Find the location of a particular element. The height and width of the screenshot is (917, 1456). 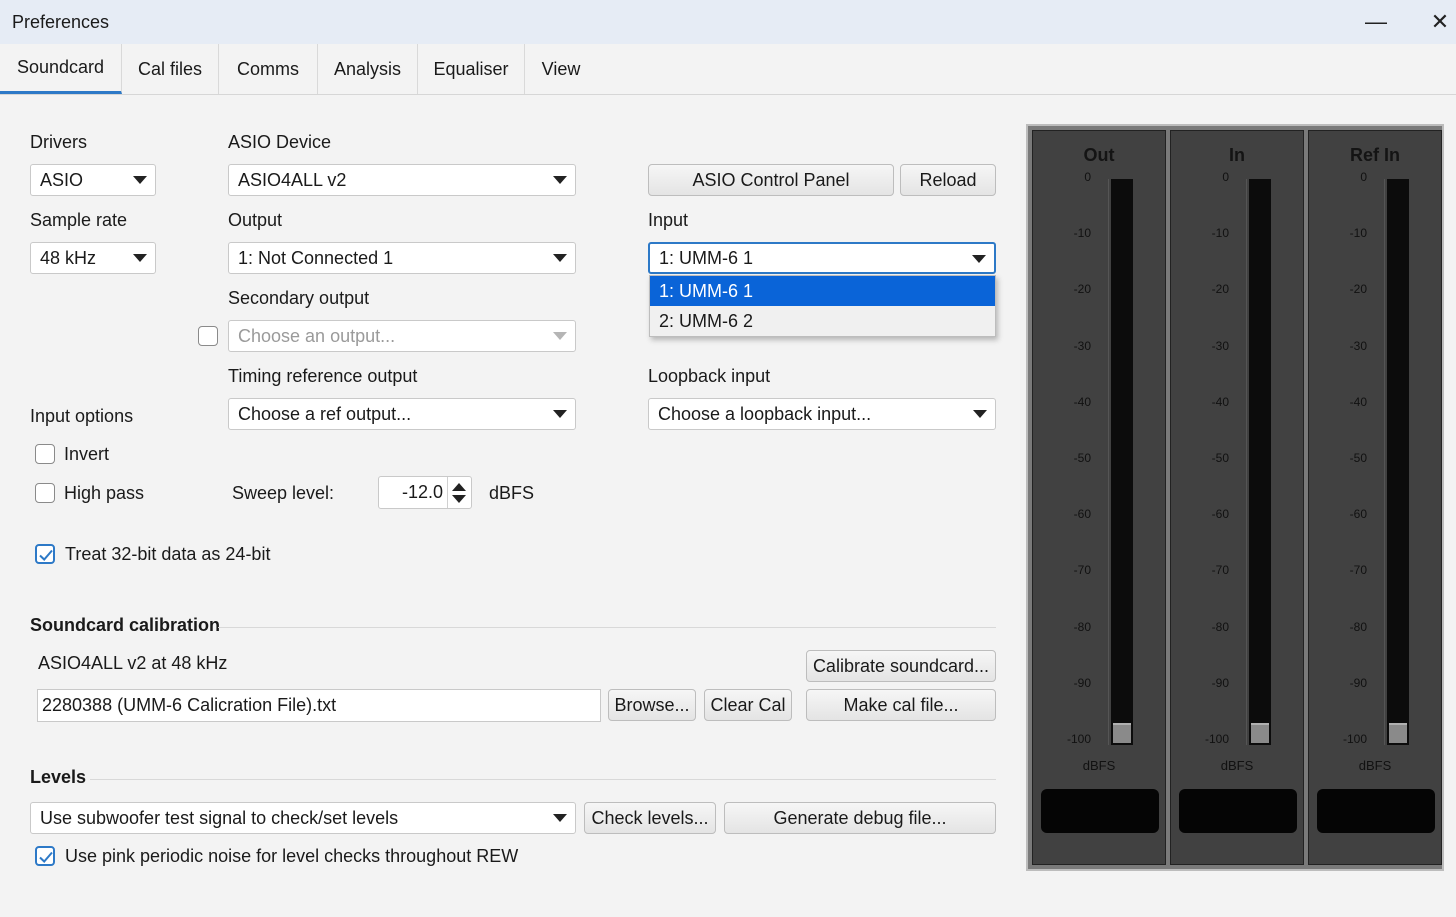

clear-cal-button: Clear Cal is located at coordinates (748, 705).